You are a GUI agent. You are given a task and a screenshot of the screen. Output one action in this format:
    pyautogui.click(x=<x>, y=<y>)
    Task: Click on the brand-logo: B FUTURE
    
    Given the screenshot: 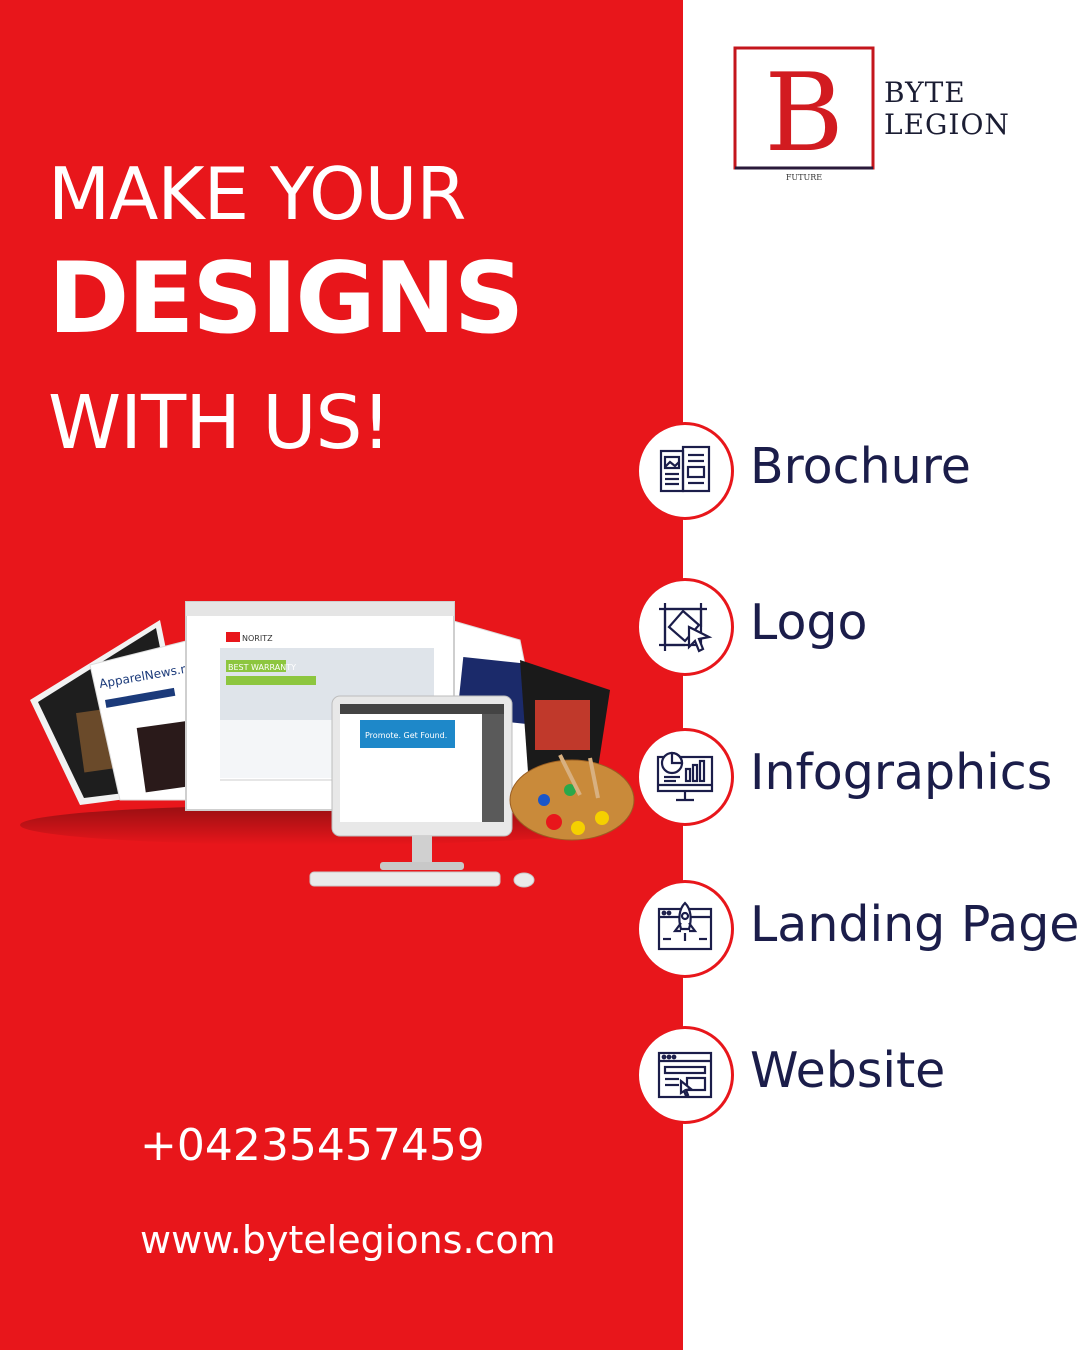 What is the action you would take?
    pyautogui.click(x=804, y=118)
    